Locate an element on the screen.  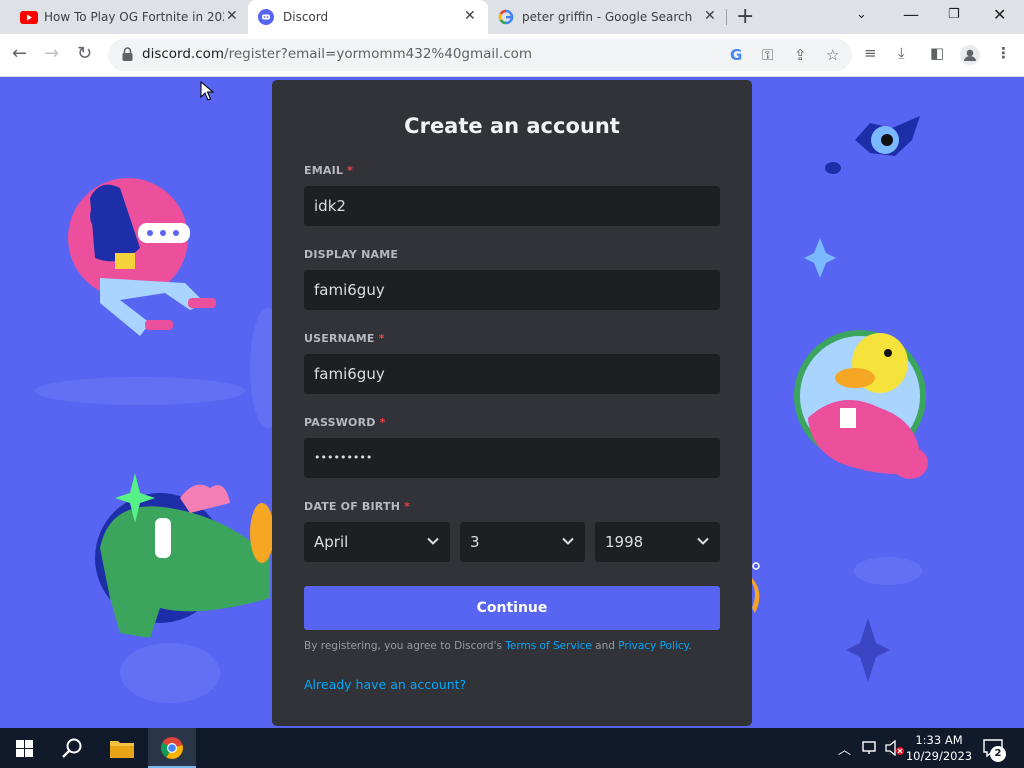
tab-title: How To Play OG Fortnite in 2023 is located at coordinates (134, 17).